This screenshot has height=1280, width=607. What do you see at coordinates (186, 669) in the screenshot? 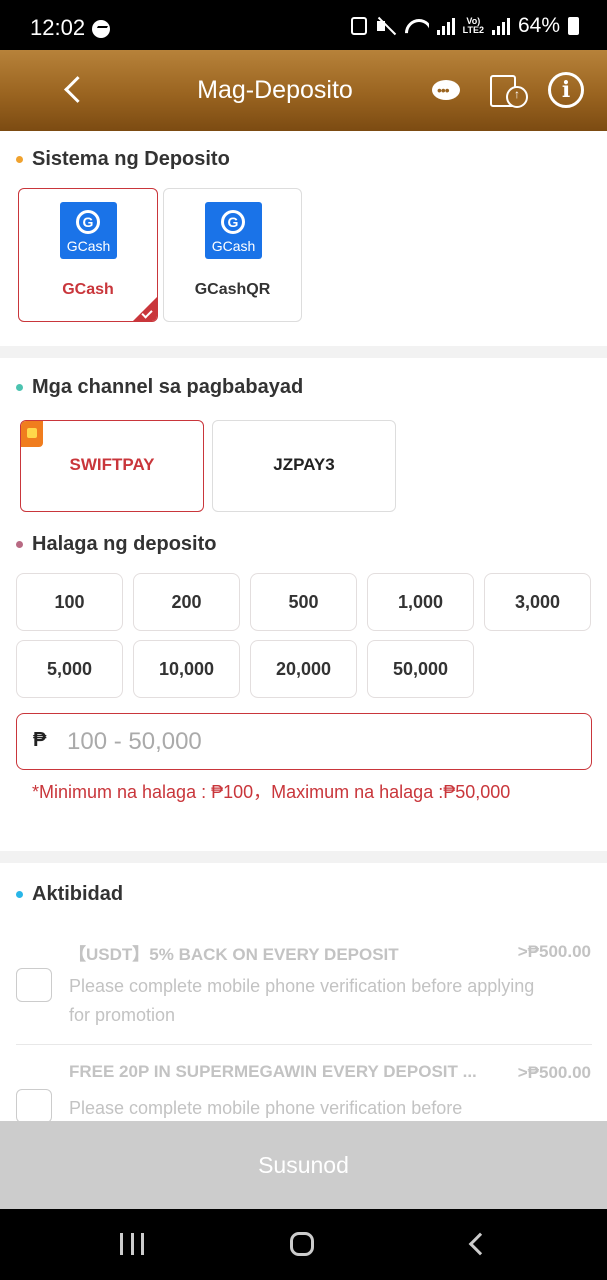
I see `amount-preset-10000: 10,000` at bounding box center [186, 669].